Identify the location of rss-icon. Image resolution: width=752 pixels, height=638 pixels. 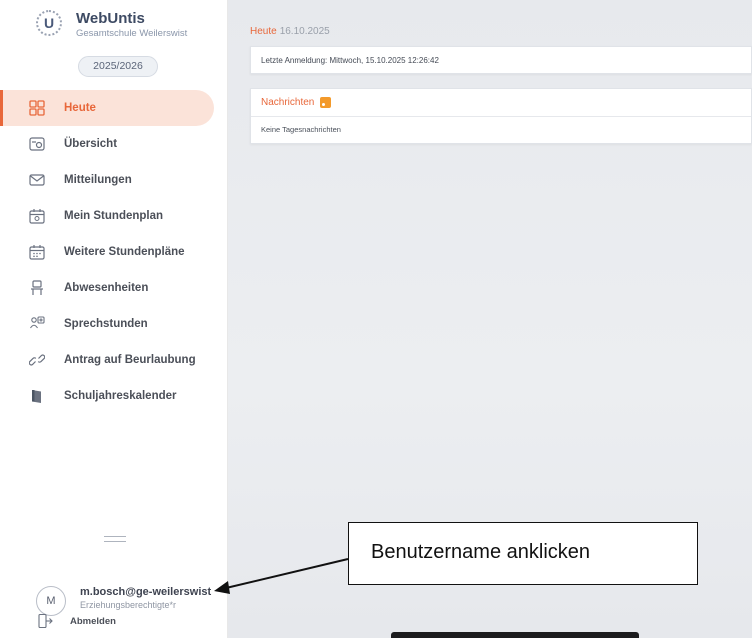
(326, 102).